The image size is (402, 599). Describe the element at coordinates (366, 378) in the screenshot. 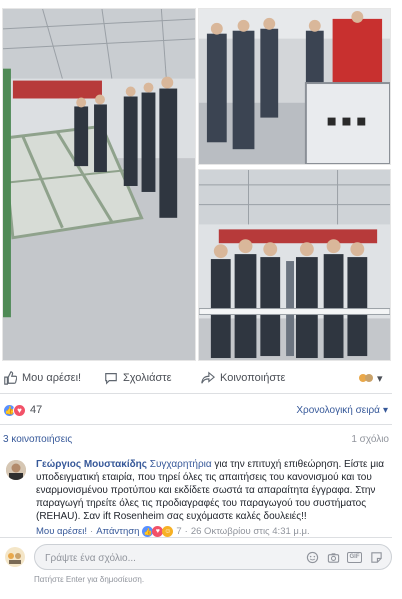

I see `audience-icon` at that location.